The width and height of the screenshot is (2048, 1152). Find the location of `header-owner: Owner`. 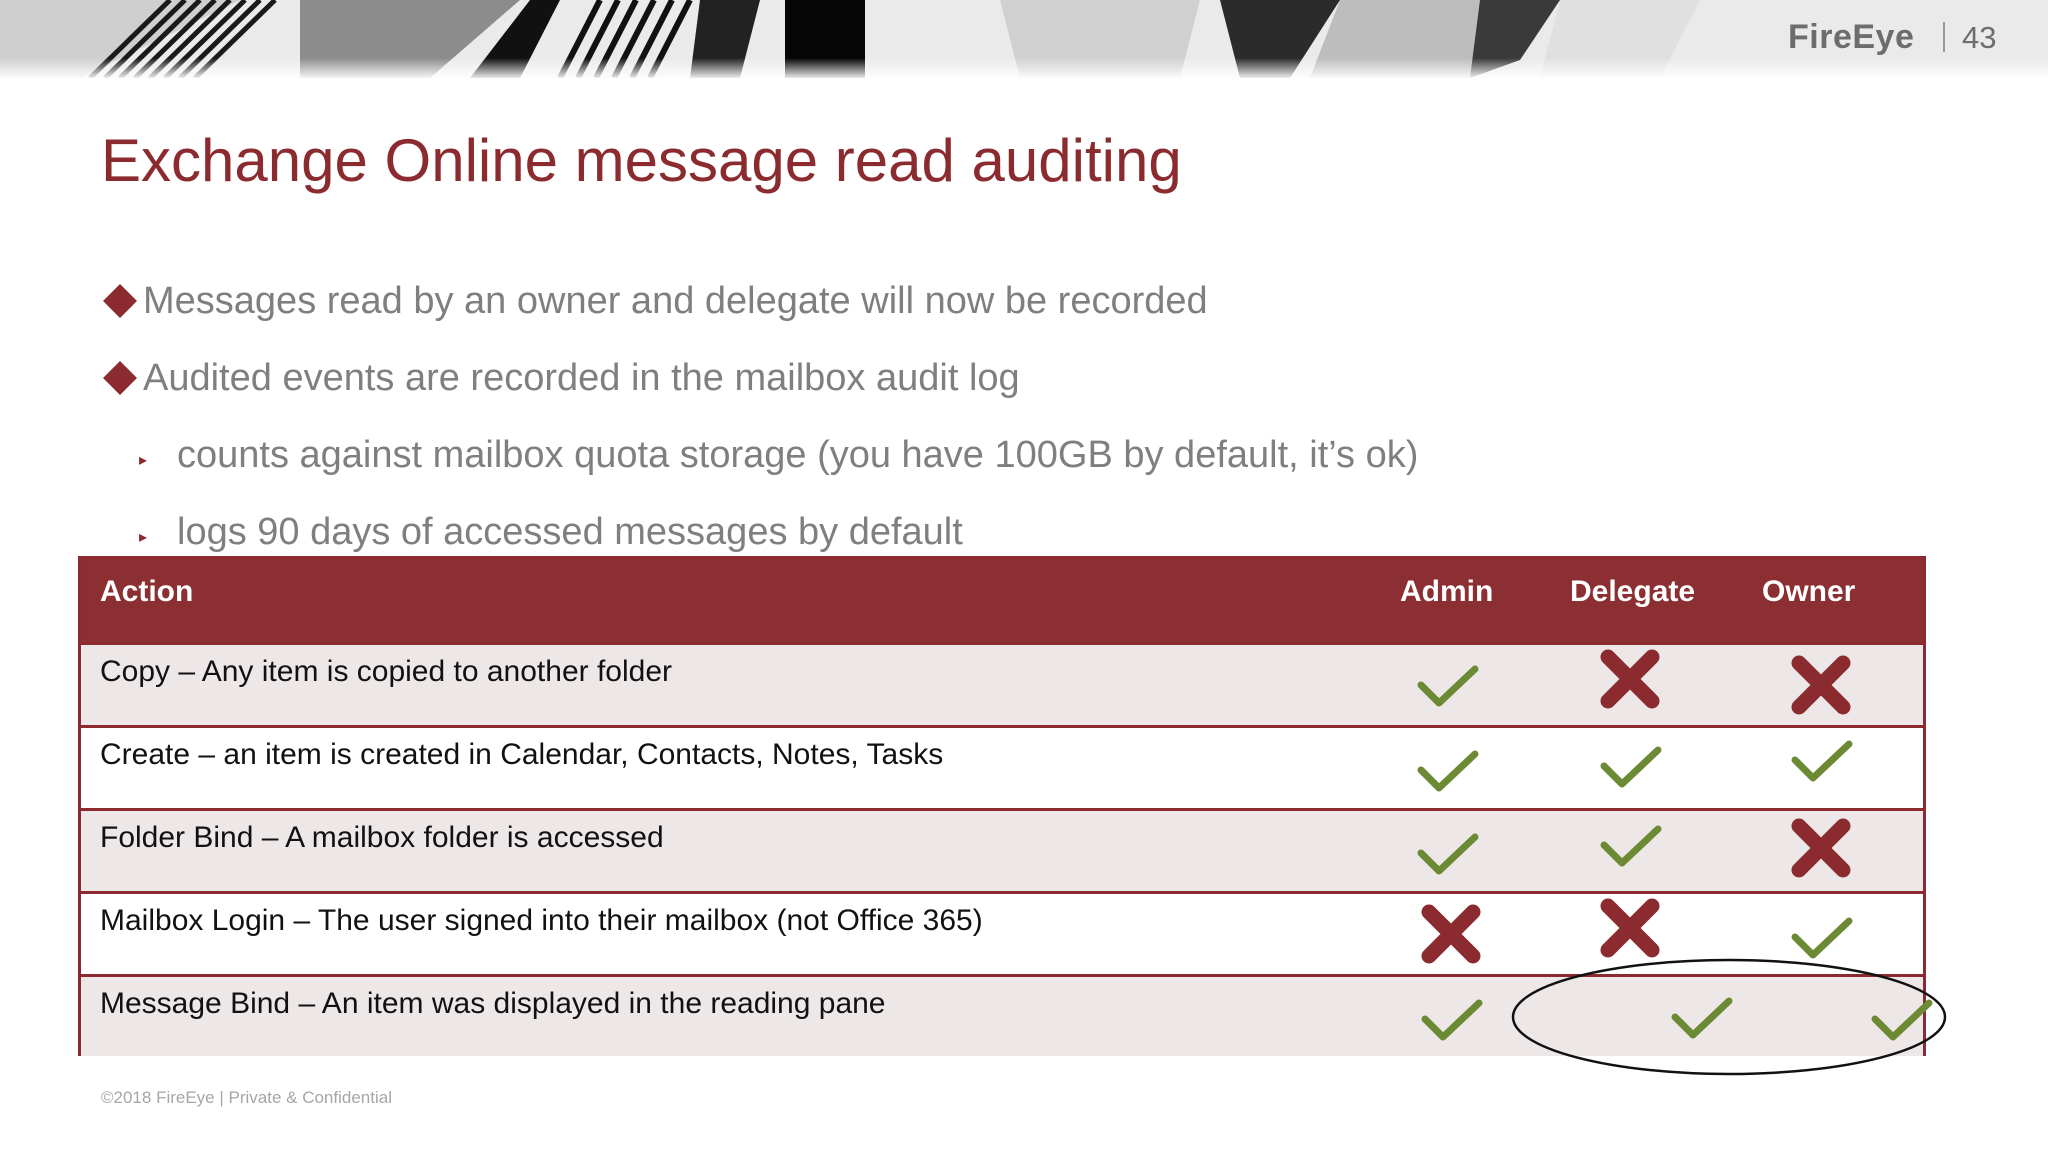

header-owner: Owner is located at coordinates (1809, 591).